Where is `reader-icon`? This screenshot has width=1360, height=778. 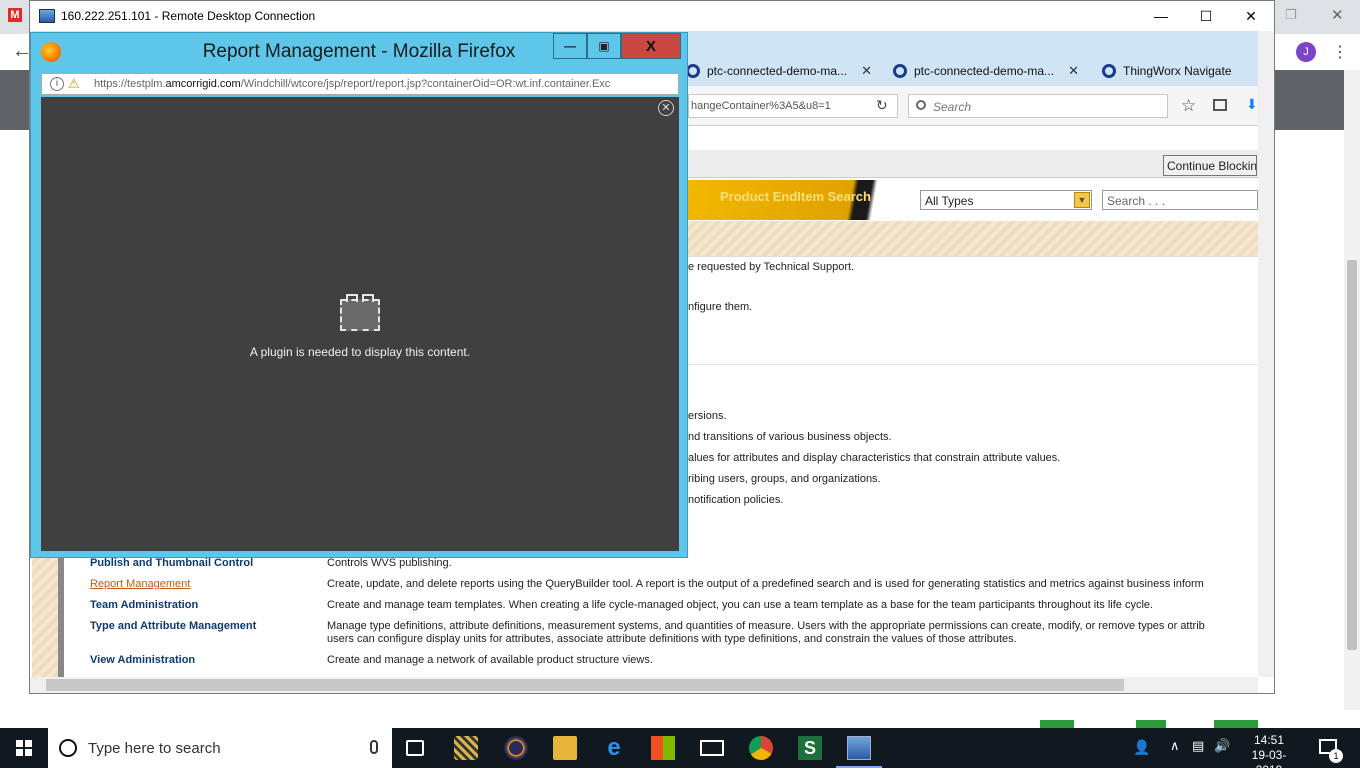 reader-icon is located at coordinates (1220, 105).